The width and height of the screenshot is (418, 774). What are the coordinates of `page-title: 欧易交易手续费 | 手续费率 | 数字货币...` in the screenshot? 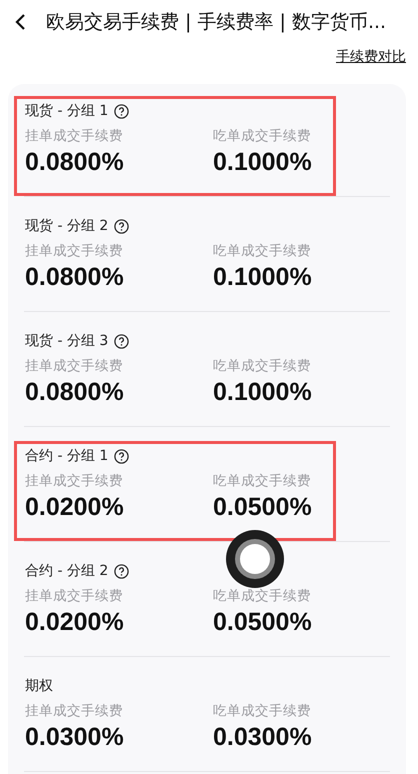 It's located at (216, 22).